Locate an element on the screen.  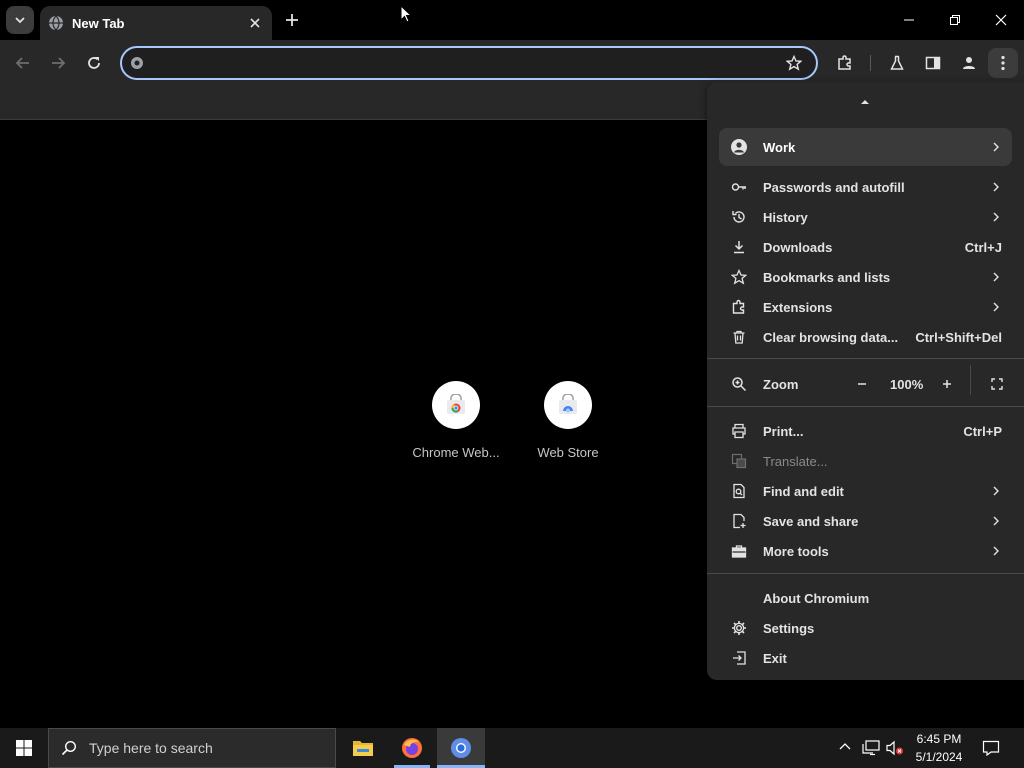
menu-item-more-tools: More tools is located at coordinates (865, 551).